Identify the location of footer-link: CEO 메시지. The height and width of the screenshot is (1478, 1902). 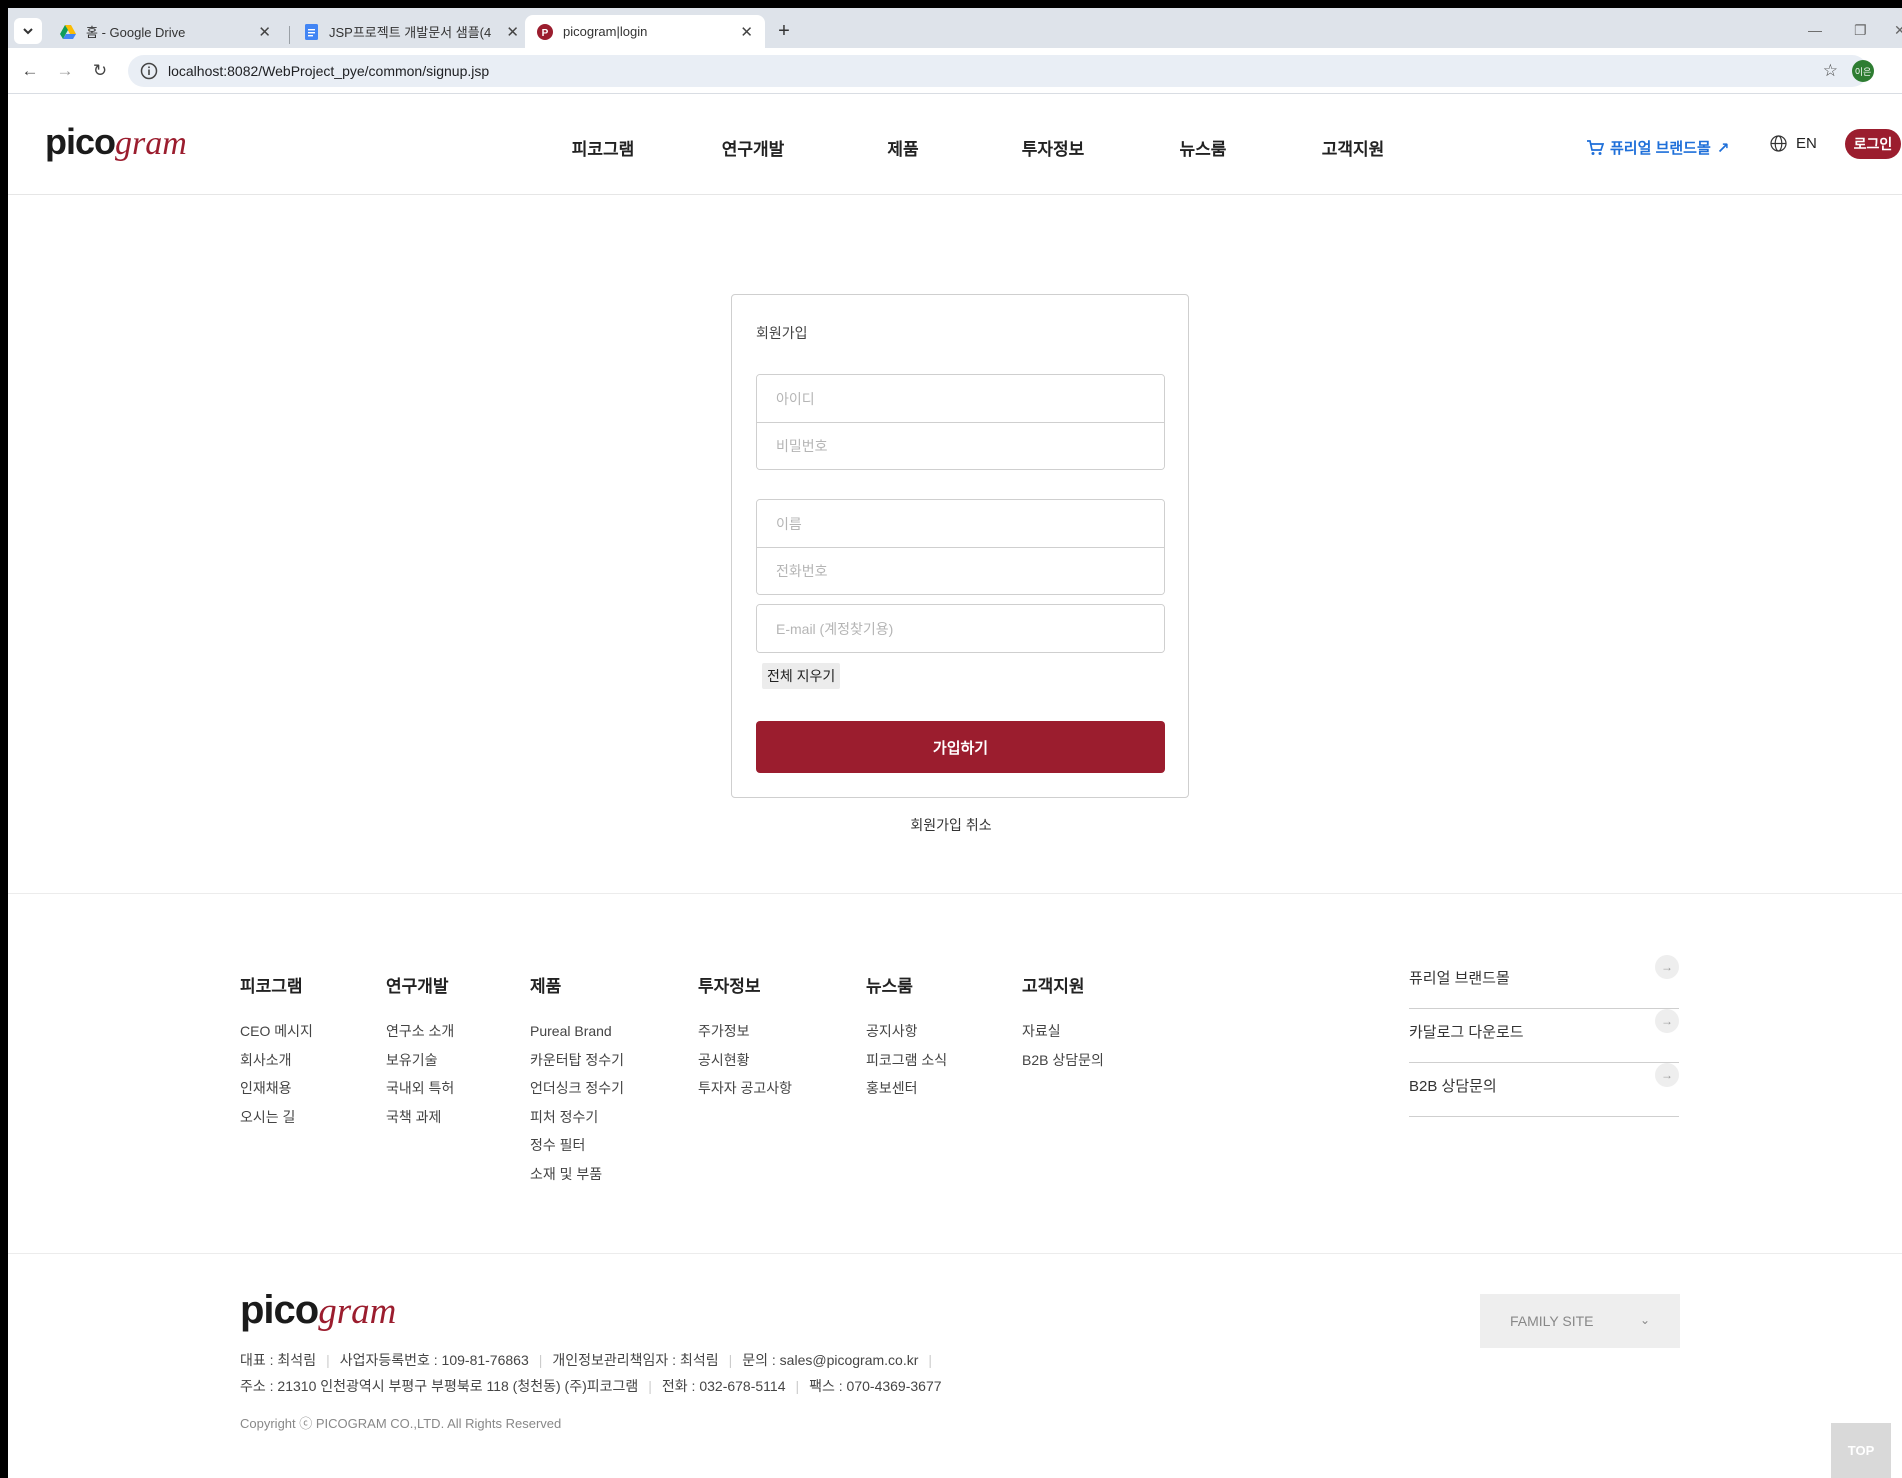
(276, 1035).